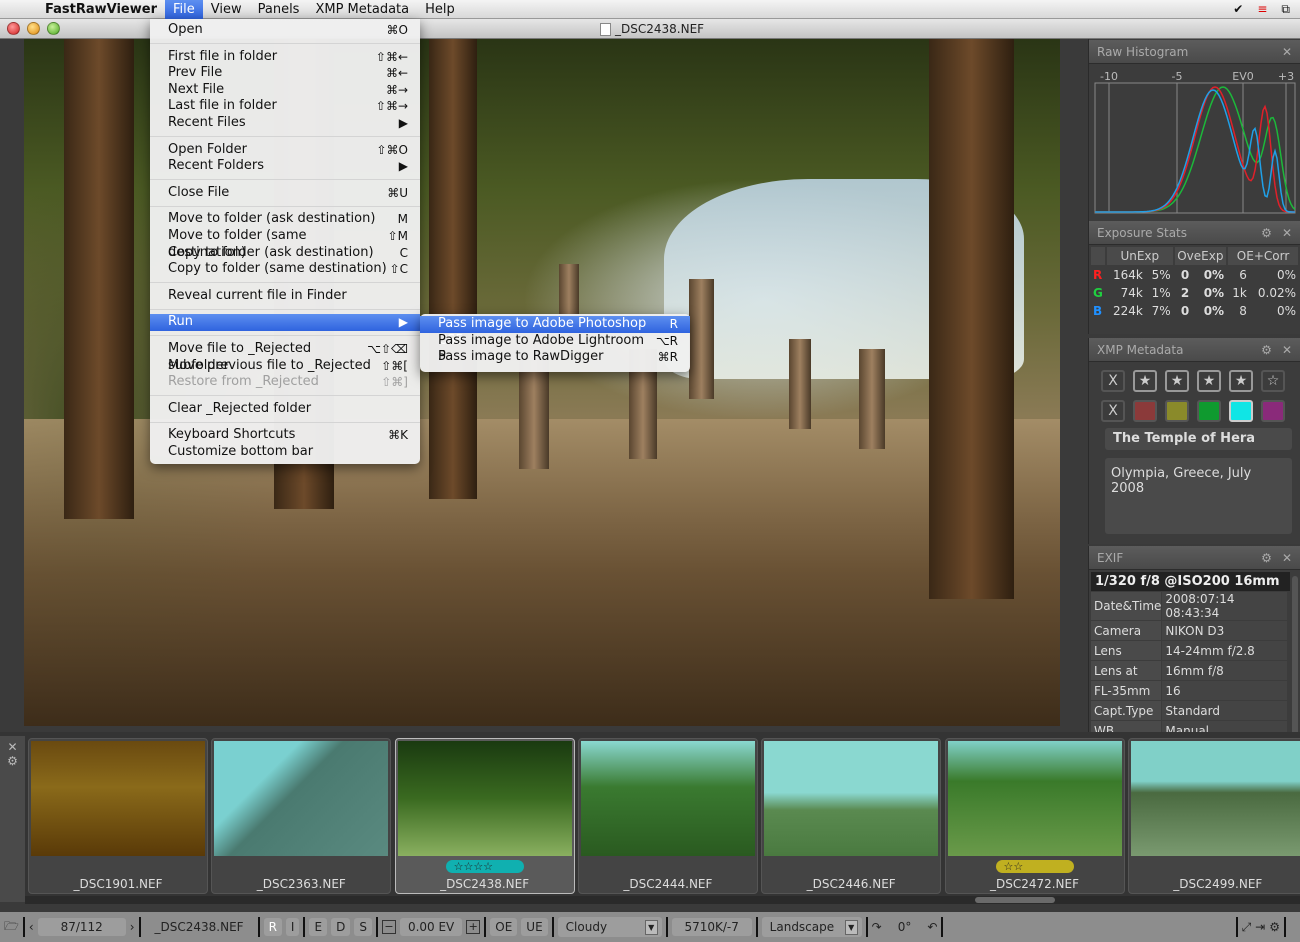  Describe the element at coordinates (285, 452) in the screenshot. I see `file-menu-item: Customize bottom bar` at that location.